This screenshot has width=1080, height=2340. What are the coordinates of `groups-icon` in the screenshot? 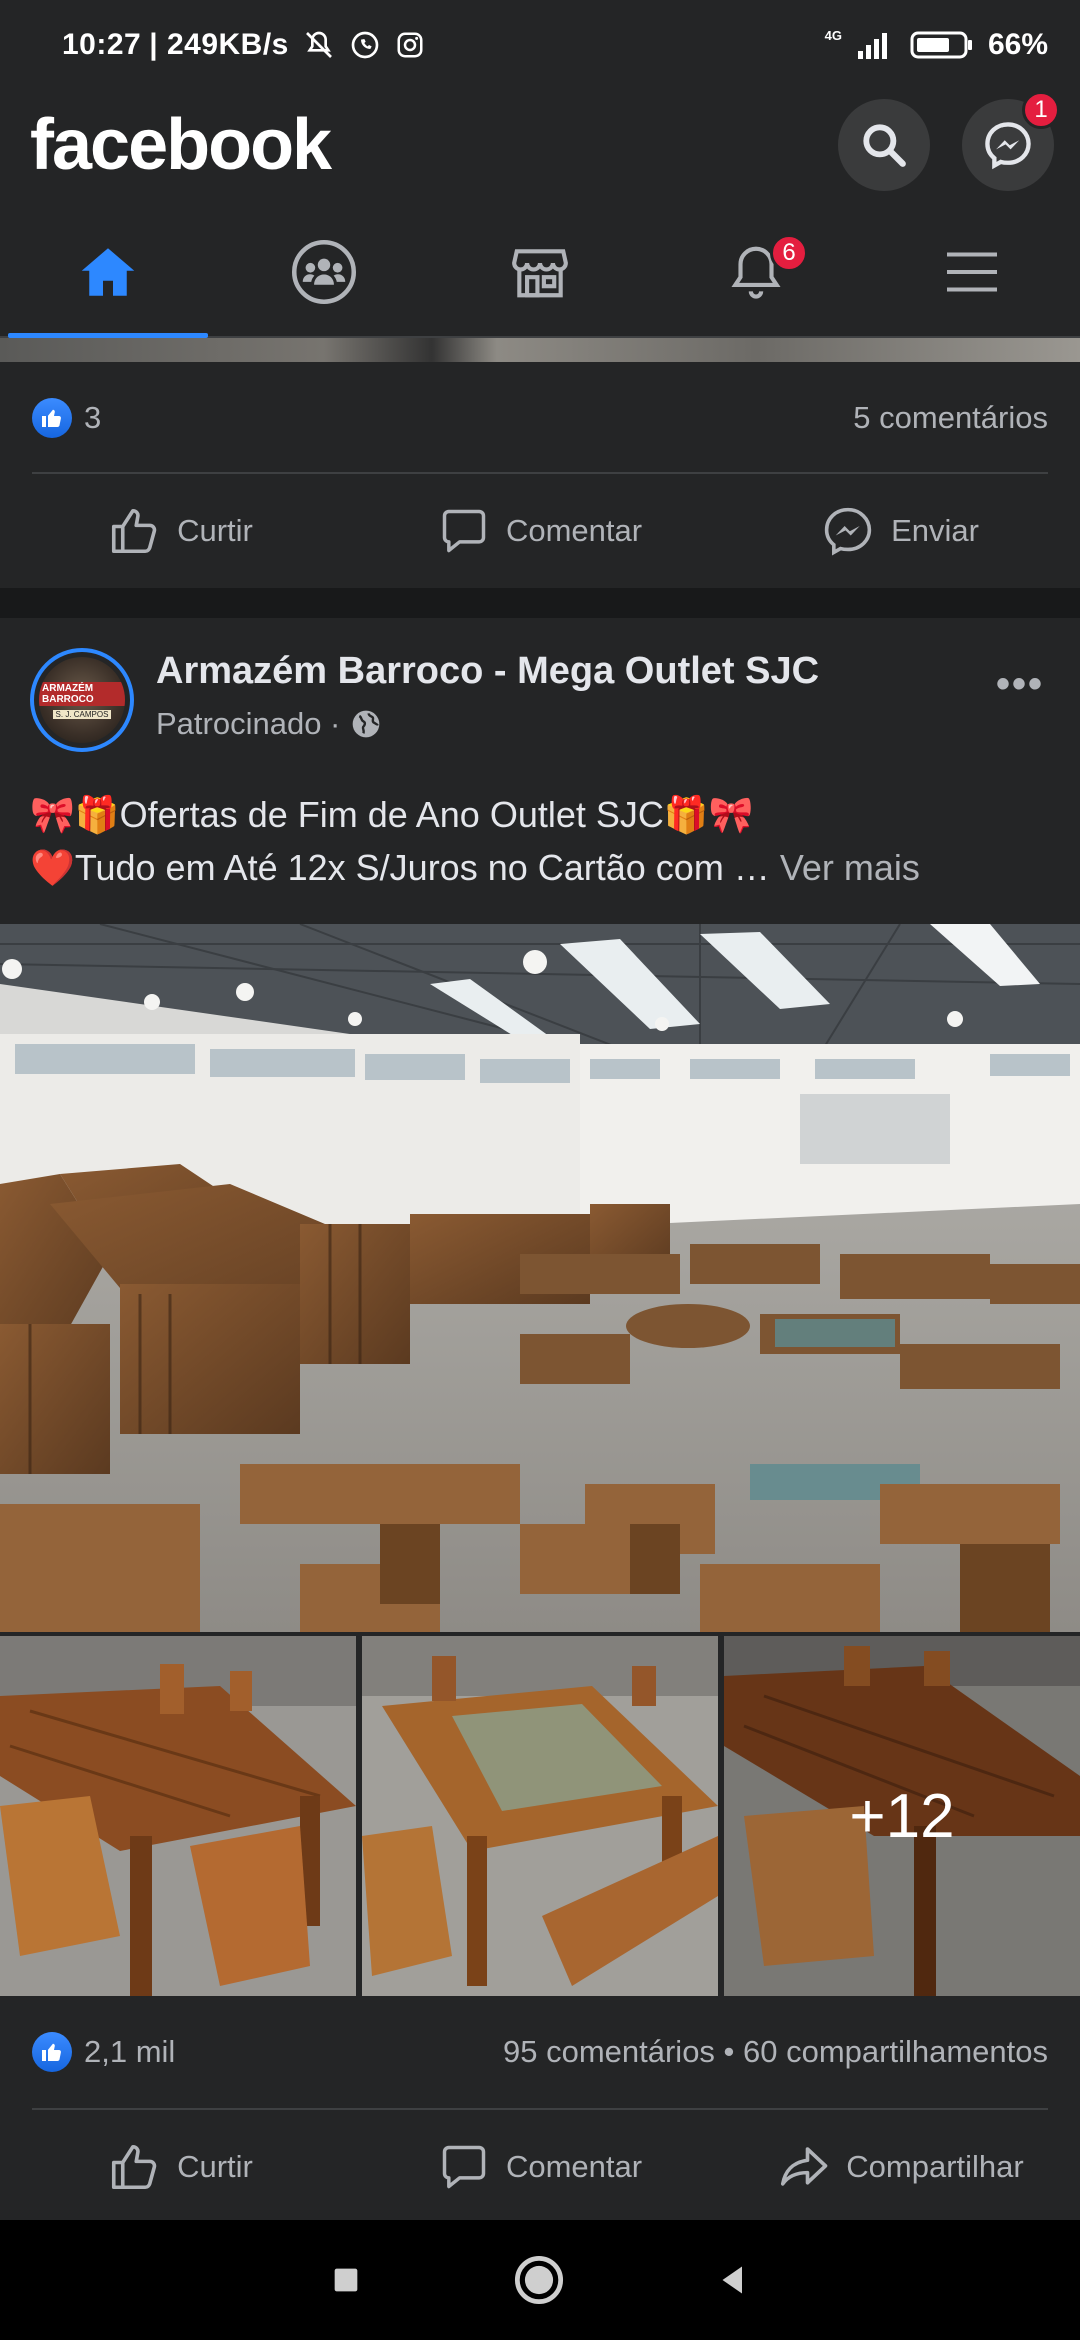 It's located at (324, 272).